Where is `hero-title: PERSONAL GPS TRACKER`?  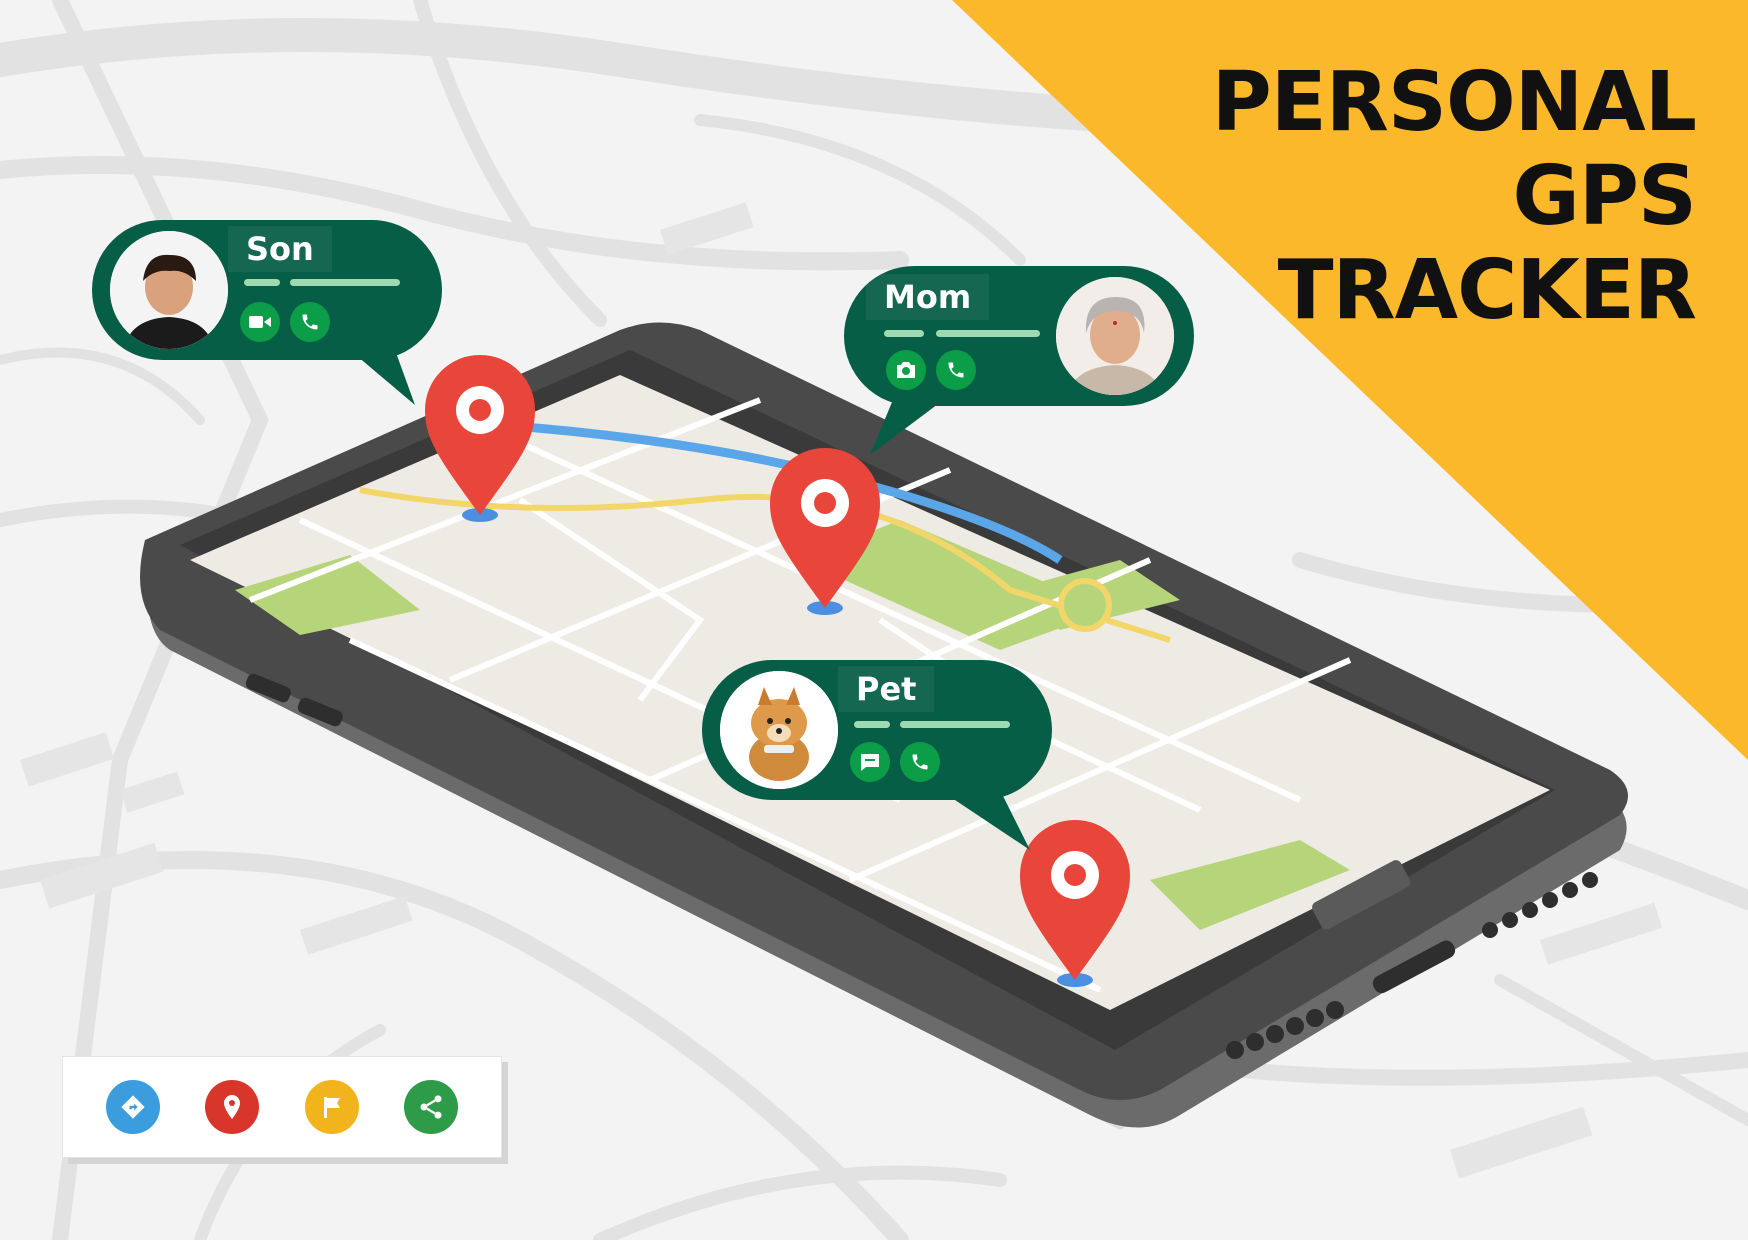 hero-title: PERSONAL GPS TRACKER is located at coordinates (1436, 196).